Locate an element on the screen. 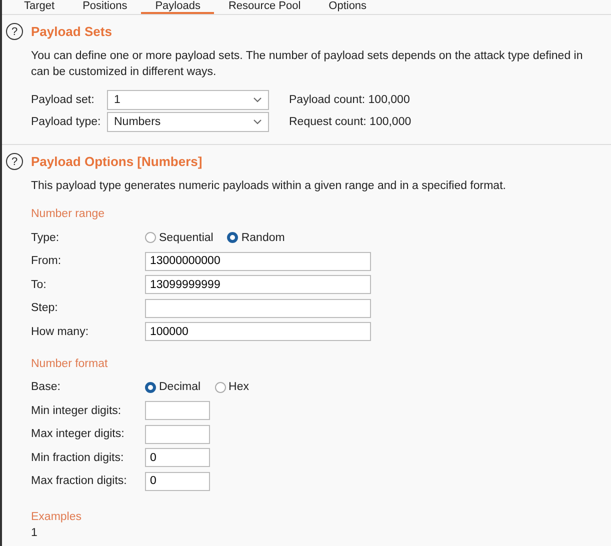  radio-option: Hex is located at coordinates (231, 387).